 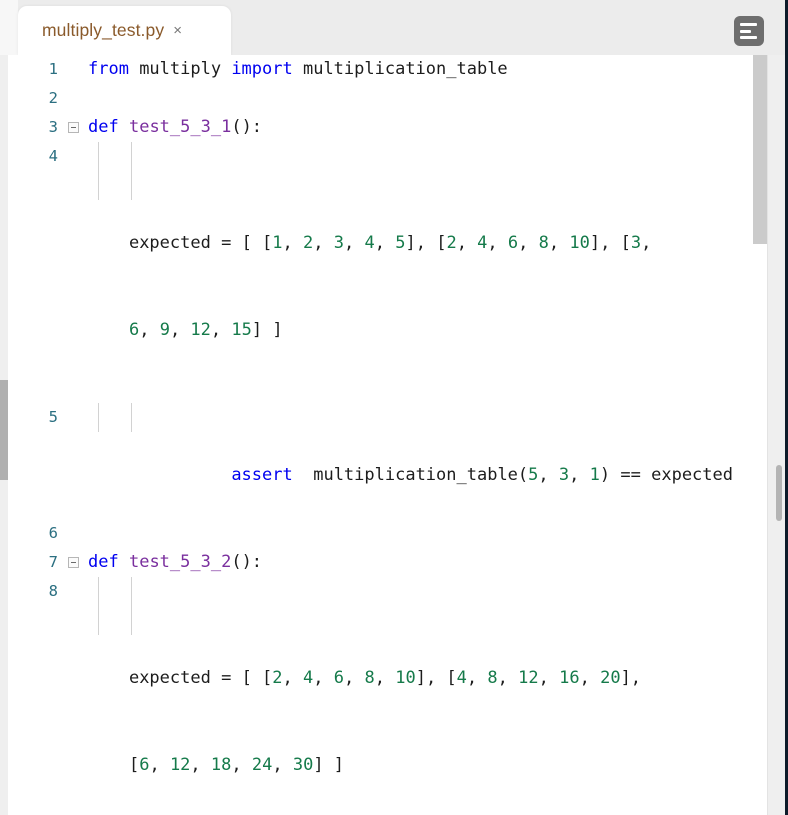 What do you see at coordinates (419, 765) in the screenshot?
I see `line-wrap-segment: [6, 12, 18, 24, 30] ]` at bounding box center [419, 765].